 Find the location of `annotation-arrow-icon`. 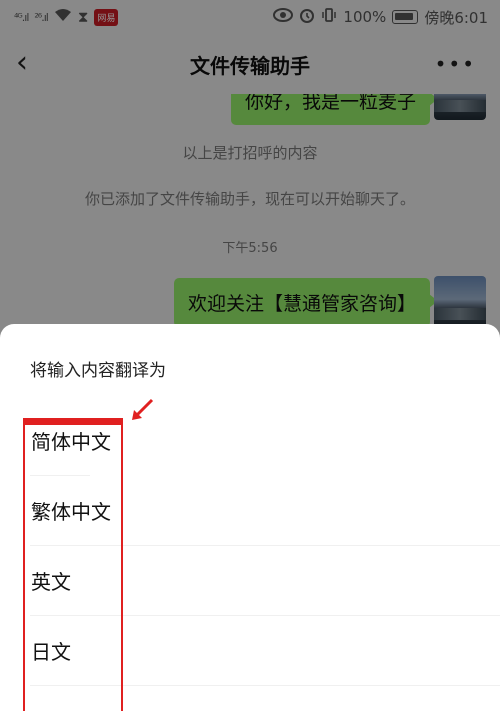

annotation-arrow-icon is located at coordinates (143, 409).